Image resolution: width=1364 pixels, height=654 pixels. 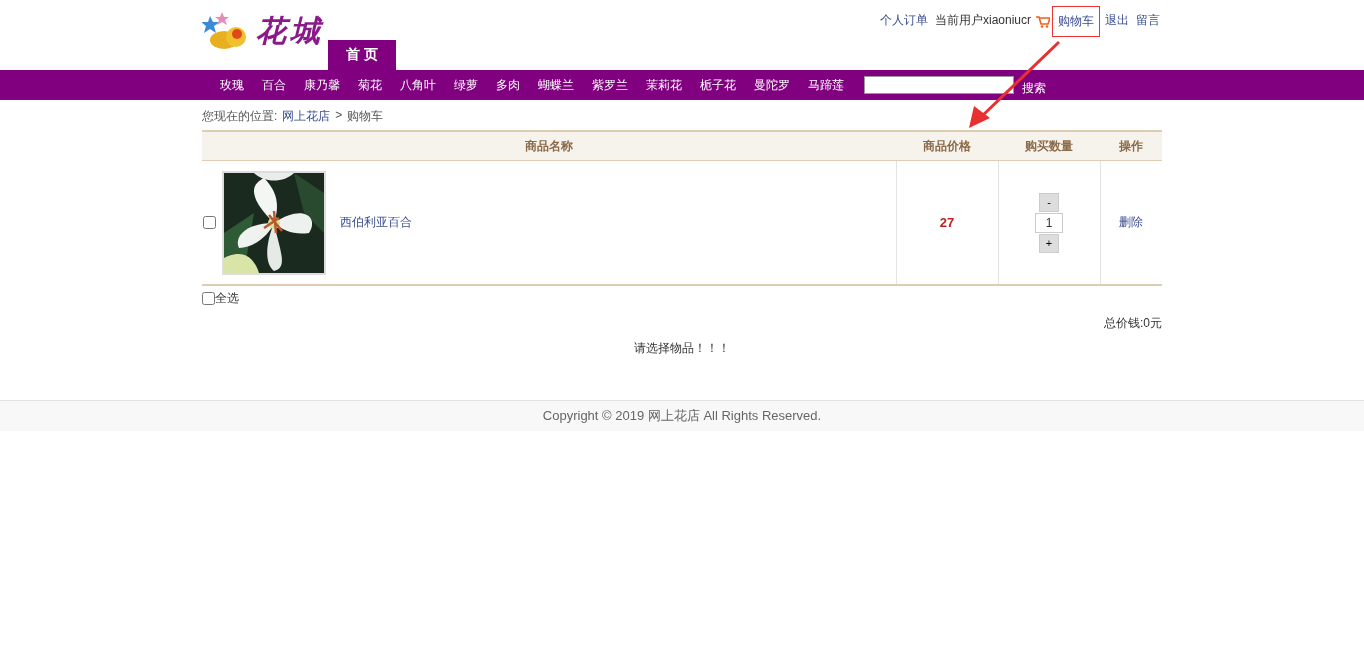 I want to click on column-header: 商品名称, so click(x=549, y=146).